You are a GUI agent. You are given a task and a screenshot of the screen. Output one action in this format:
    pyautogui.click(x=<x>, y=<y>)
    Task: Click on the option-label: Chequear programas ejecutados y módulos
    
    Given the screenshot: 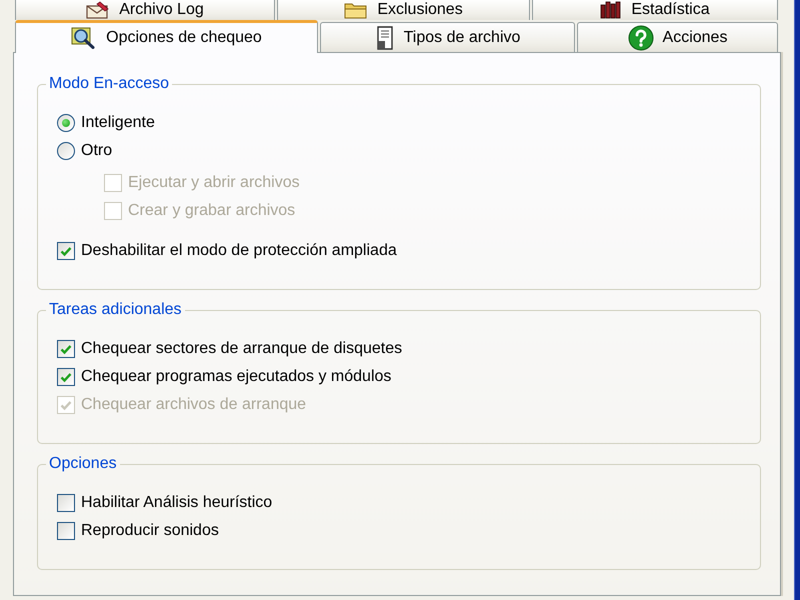 What is the action you would take?
    pyautogui.click(x=236, y=377)
    